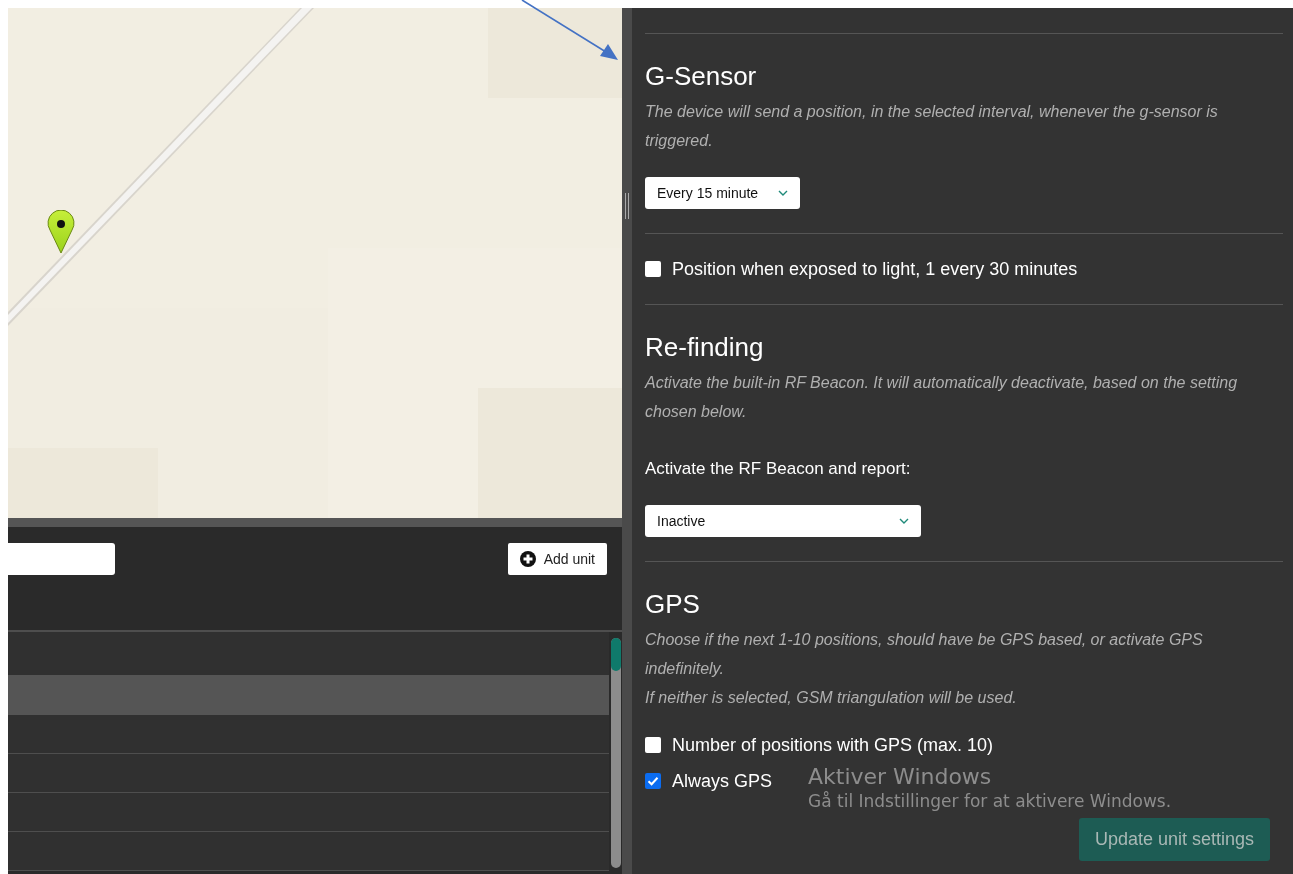 The width and height of the screenshot is (1293, 874). What do you see at coordinates (900, 777) in the screenshot?
I see `watermark-title: Aktiver Windows` at bounding box center [900, 777].